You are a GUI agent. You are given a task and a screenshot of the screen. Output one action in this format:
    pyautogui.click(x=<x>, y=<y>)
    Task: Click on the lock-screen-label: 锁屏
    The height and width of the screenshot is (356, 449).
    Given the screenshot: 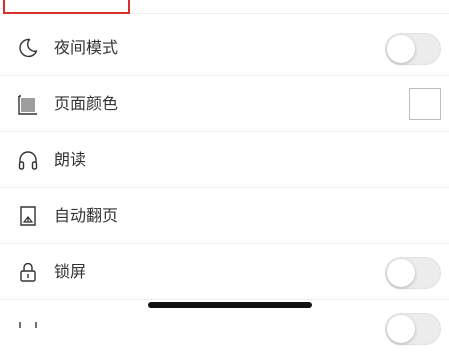 What is the action you would take?
    pyautogui.click(x=70, y=271)
    